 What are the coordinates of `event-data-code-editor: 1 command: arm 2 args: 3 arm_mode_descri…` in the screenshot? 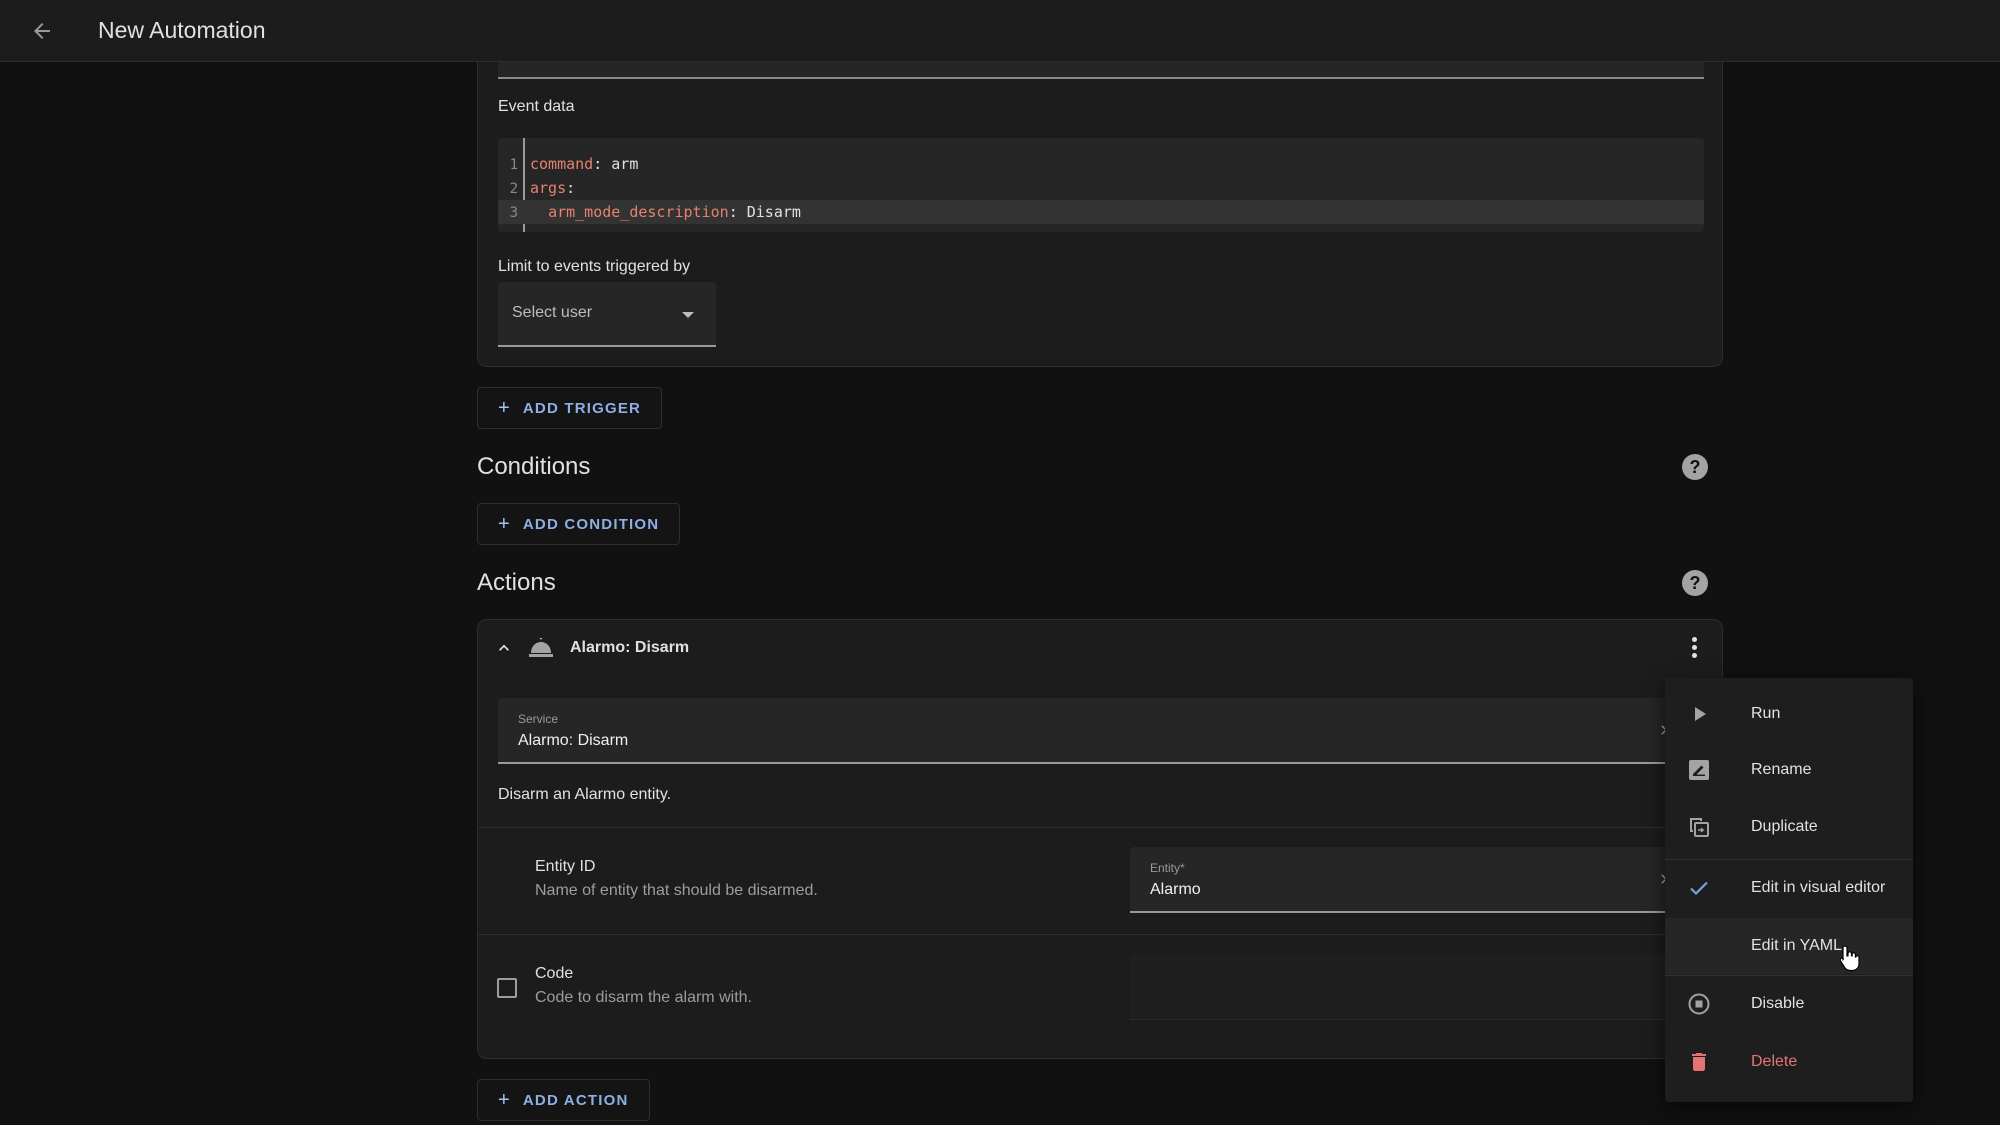 It's located at (1101, 185).